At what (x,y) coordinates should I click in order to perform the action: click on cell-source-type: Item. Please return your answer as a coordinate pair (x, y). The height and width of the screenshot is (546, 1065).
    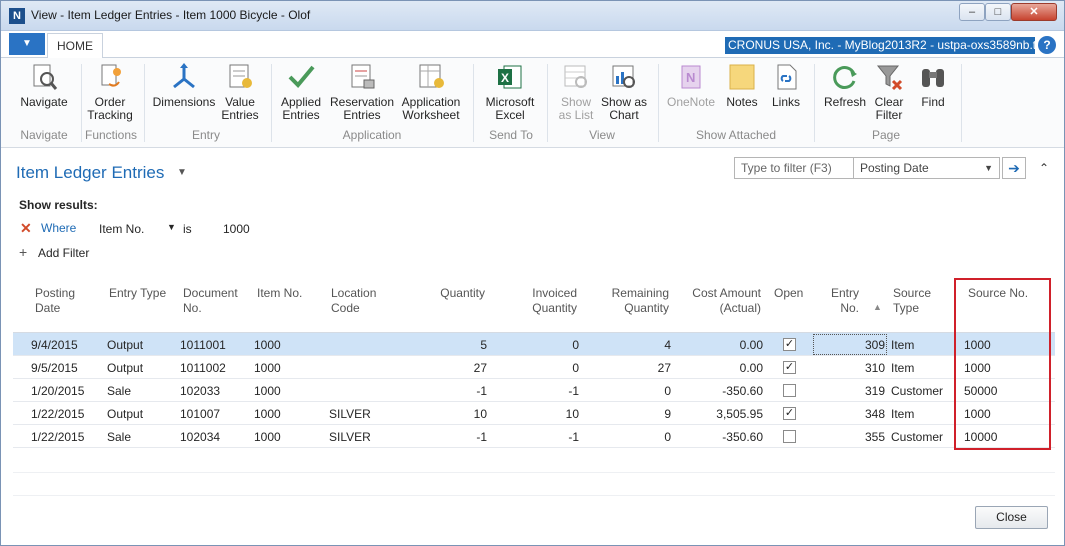
    Looking at the image, I should click on (902, 414).